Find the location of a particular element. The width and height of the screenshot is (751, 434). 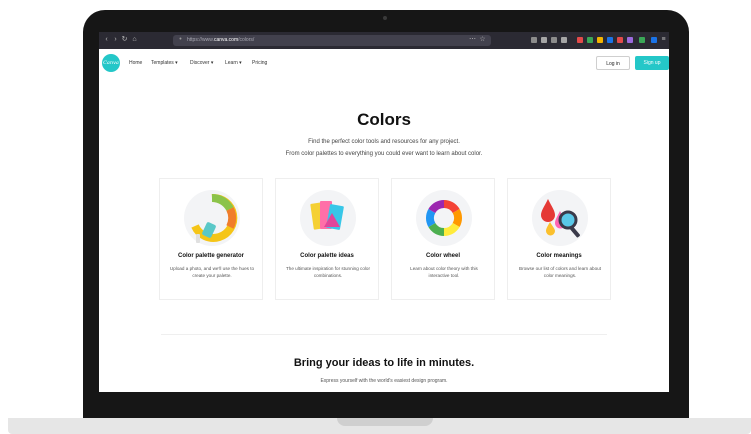

card-title: Color meanings is located at coordinates (559, 256).